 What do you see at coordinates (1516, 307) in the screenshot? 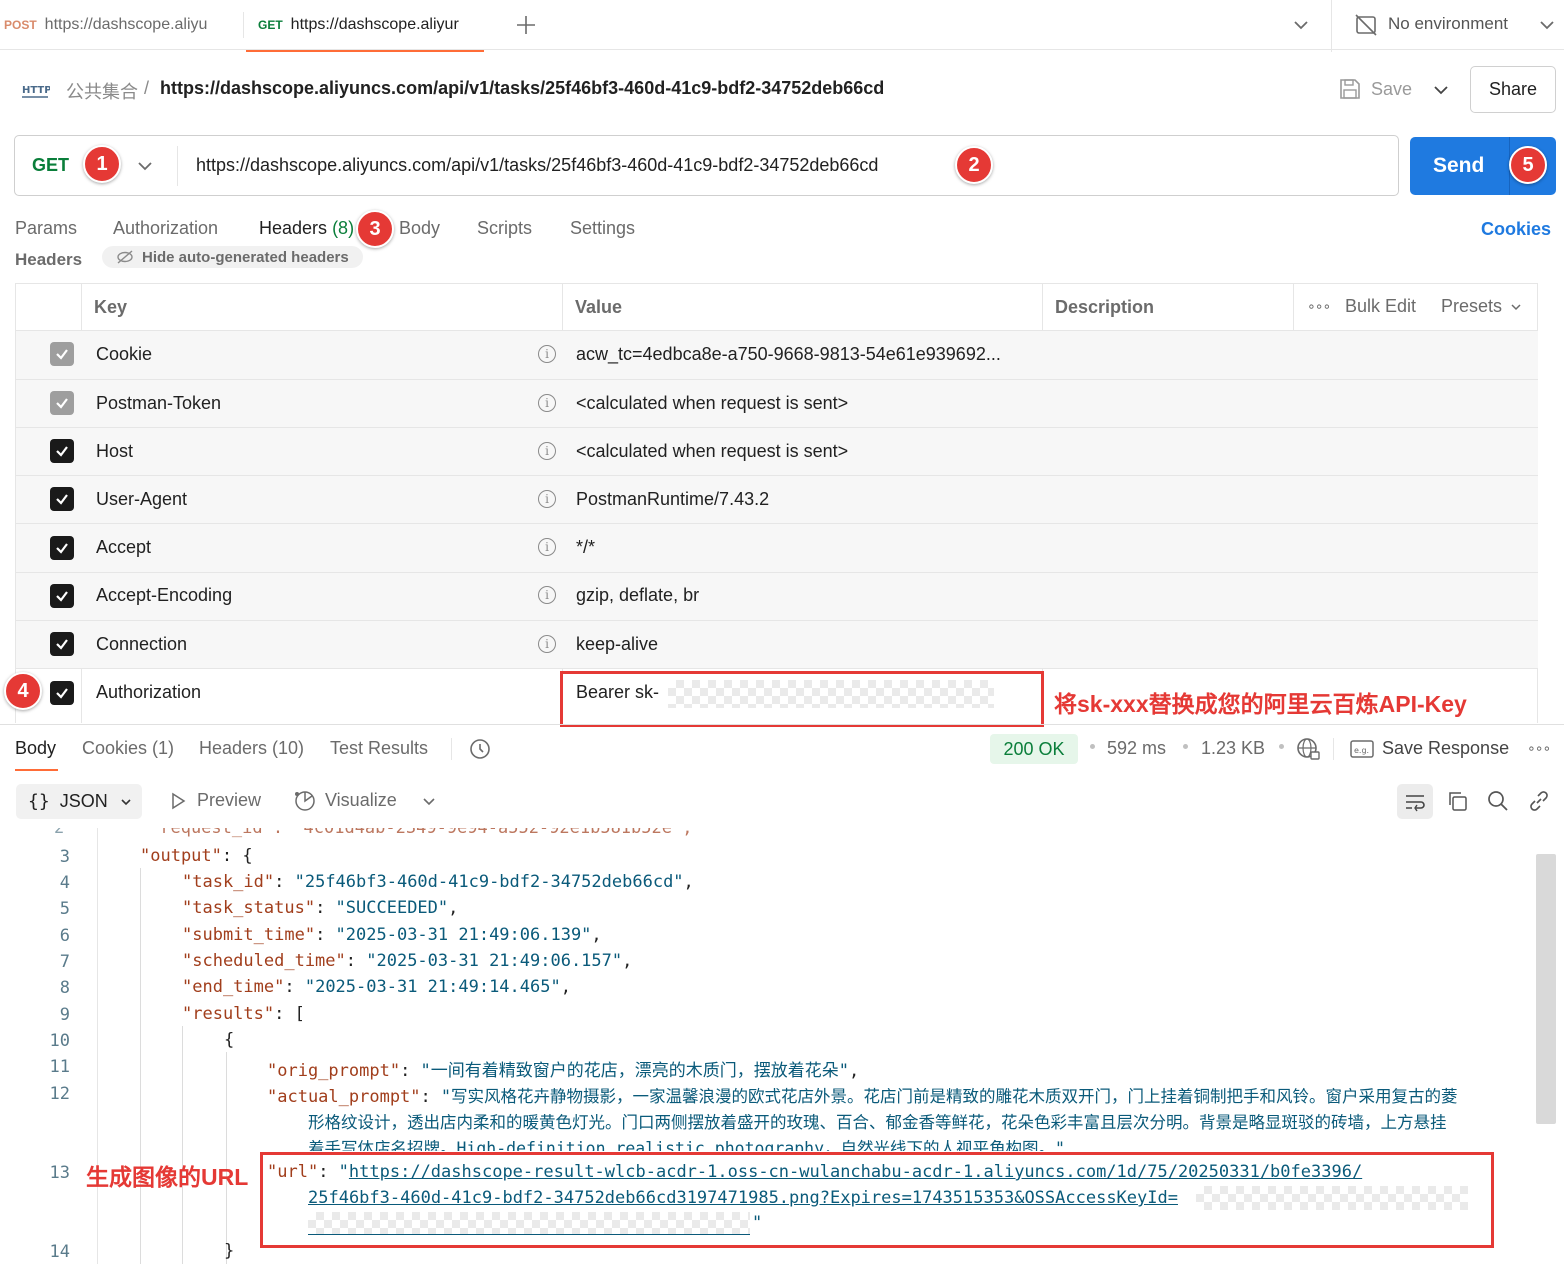
I see `presets-chevron-icon` at bounding box center [1516, 307].